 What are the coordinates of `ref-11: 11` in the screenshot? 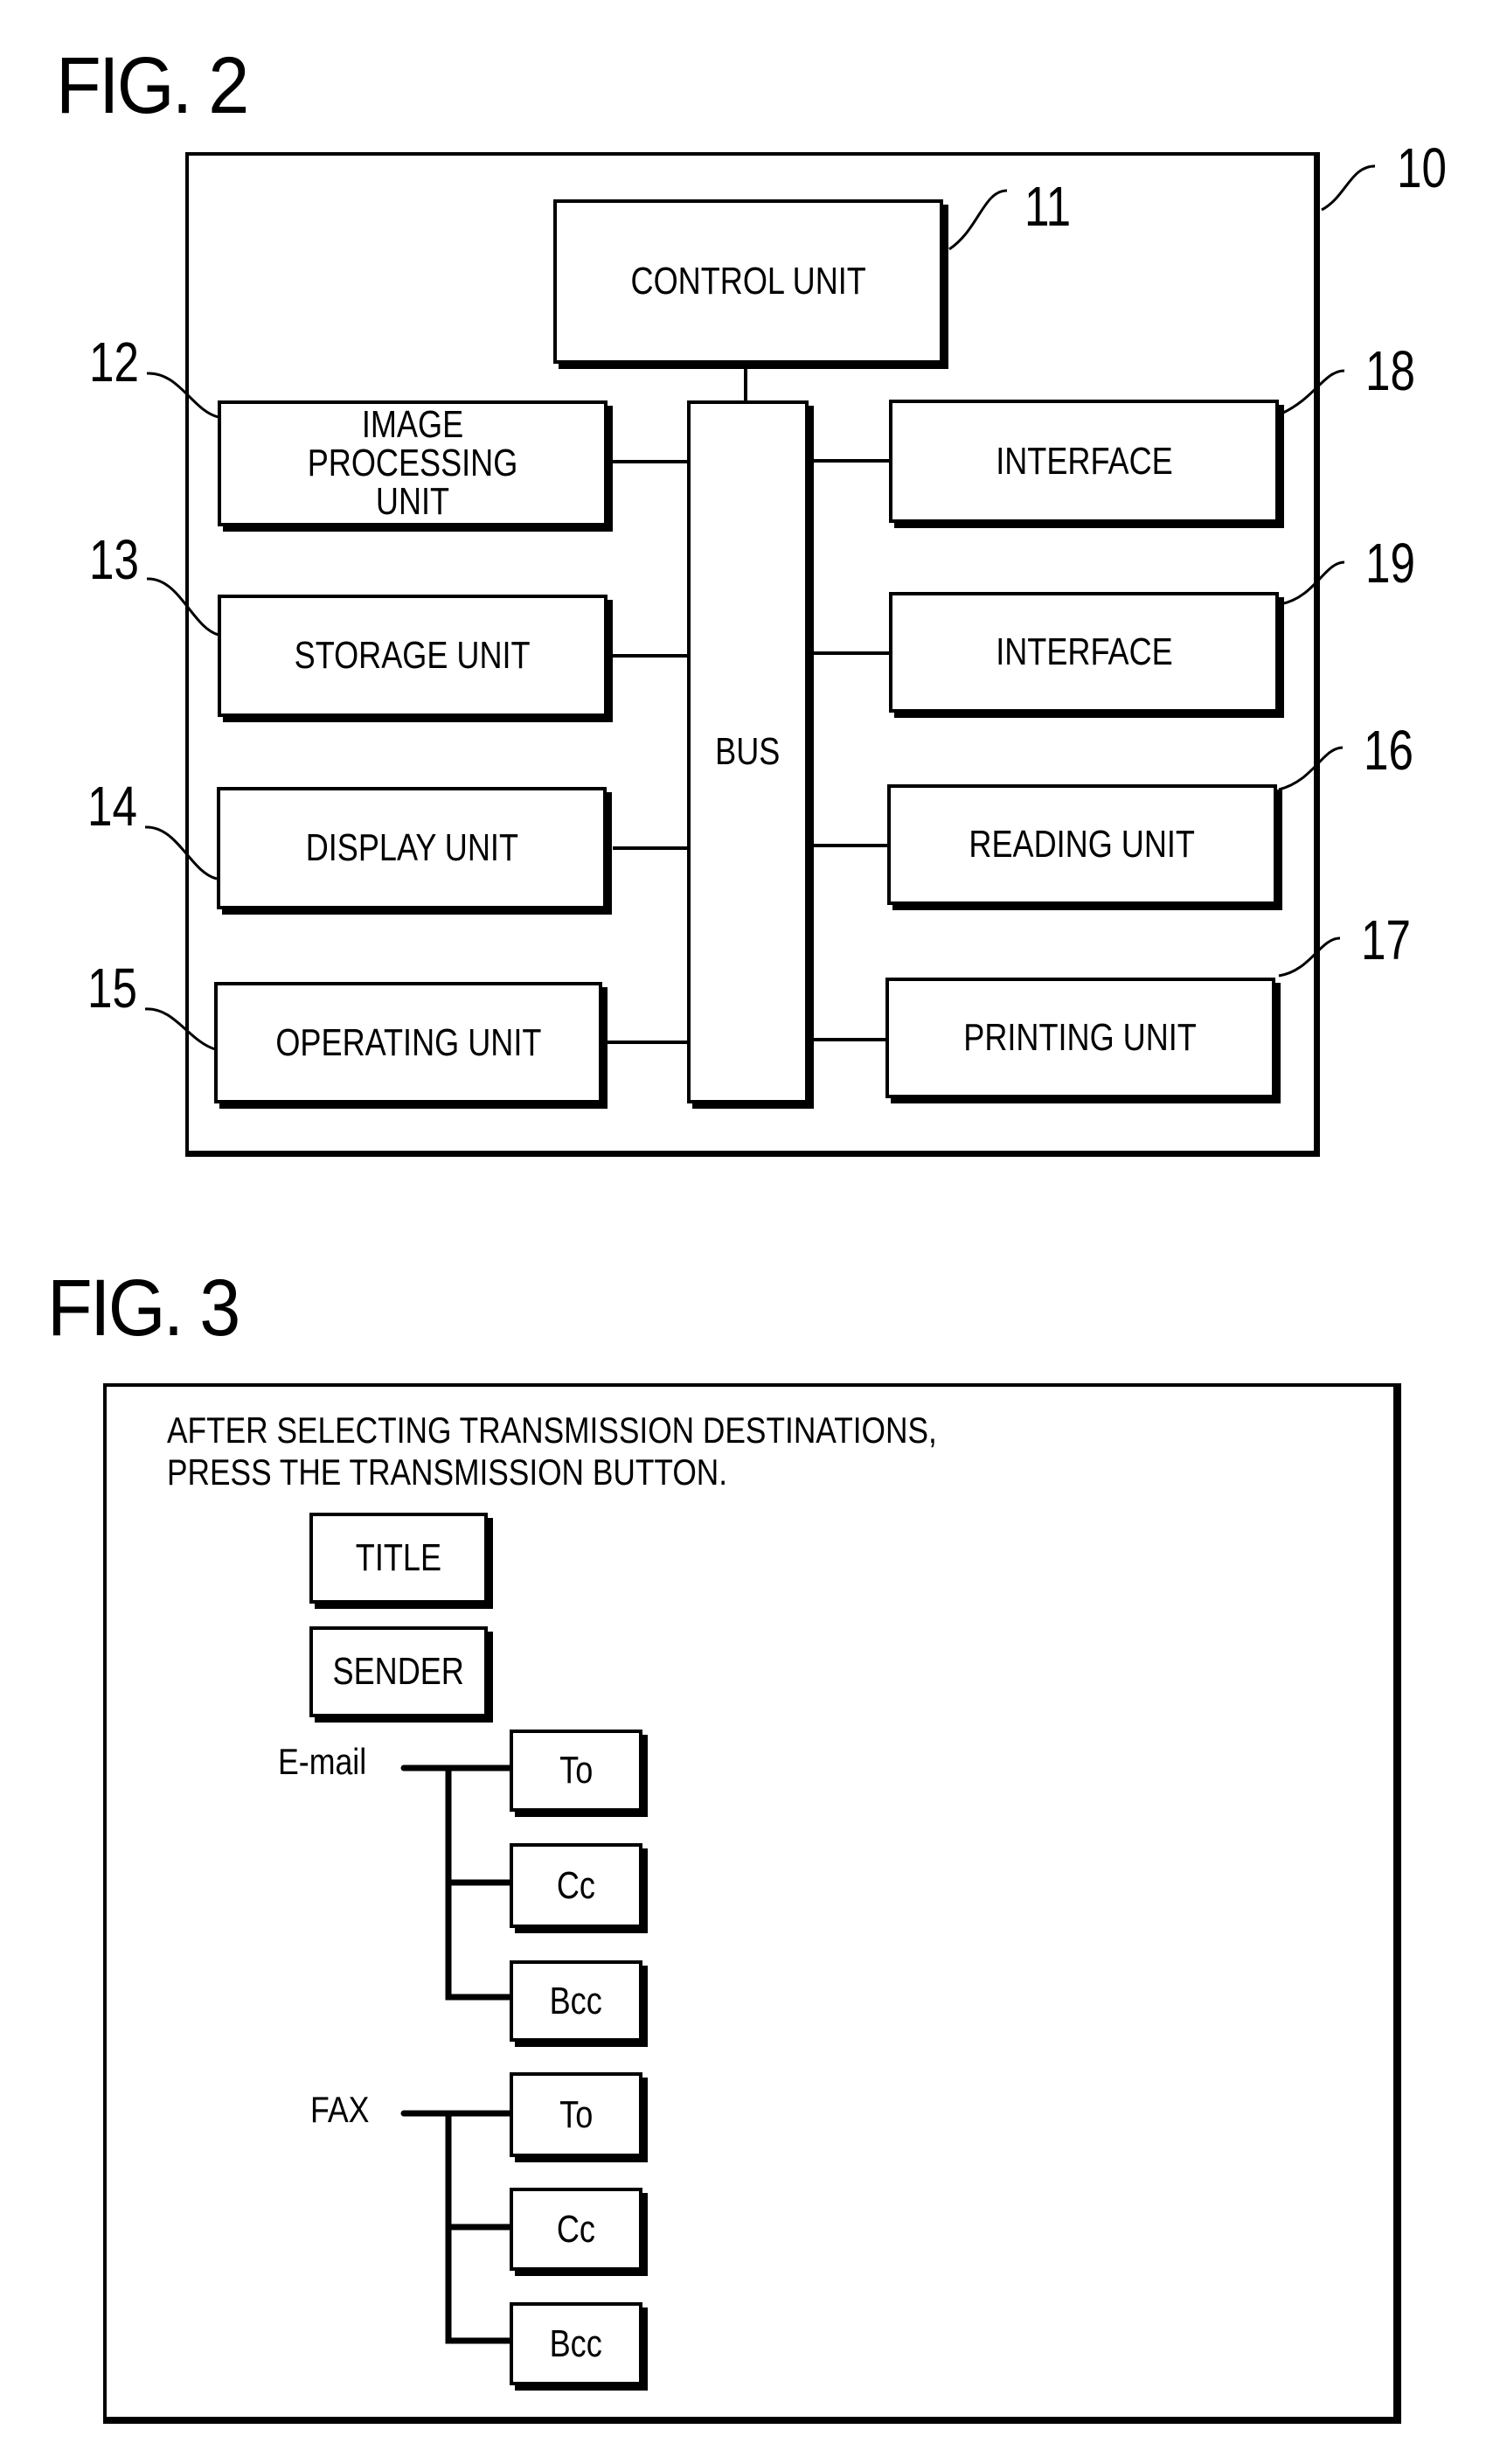 It's located at (1048, 207).